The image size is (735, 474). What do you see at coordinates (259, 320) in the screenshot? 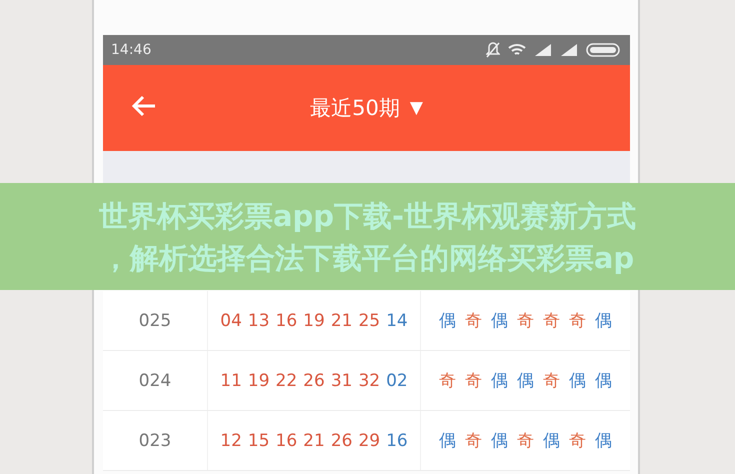
I see `draw-number: 13` at bounding box center [259, 320].